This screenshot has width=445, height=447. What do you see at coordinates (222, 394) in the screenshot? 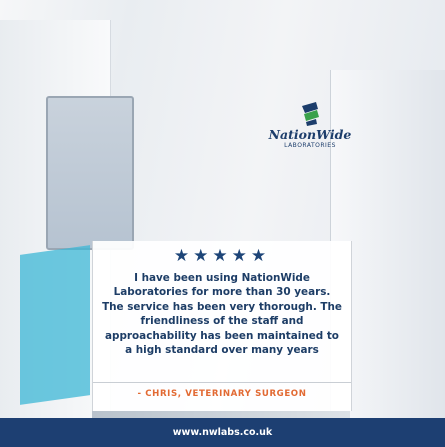
I see `testimonial-author: - CHRIS, VETERINARY SURGEON` at bounding box center [222, 394].